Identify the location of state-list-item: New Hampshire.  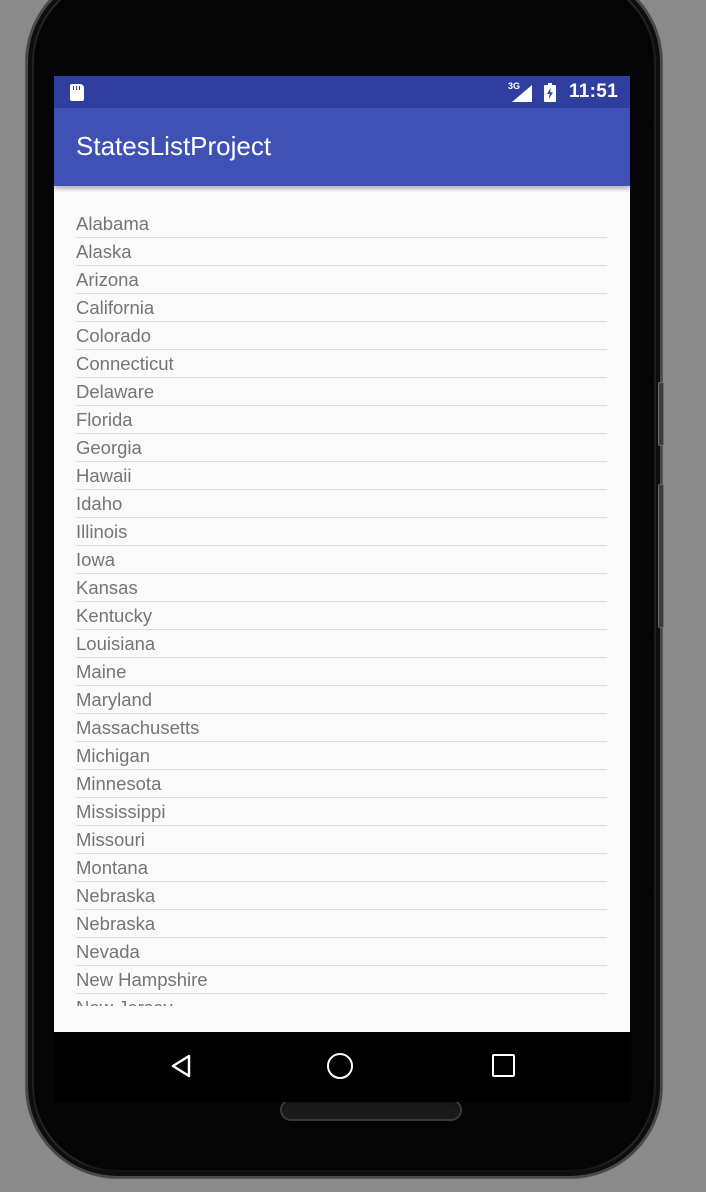
(341, 980).